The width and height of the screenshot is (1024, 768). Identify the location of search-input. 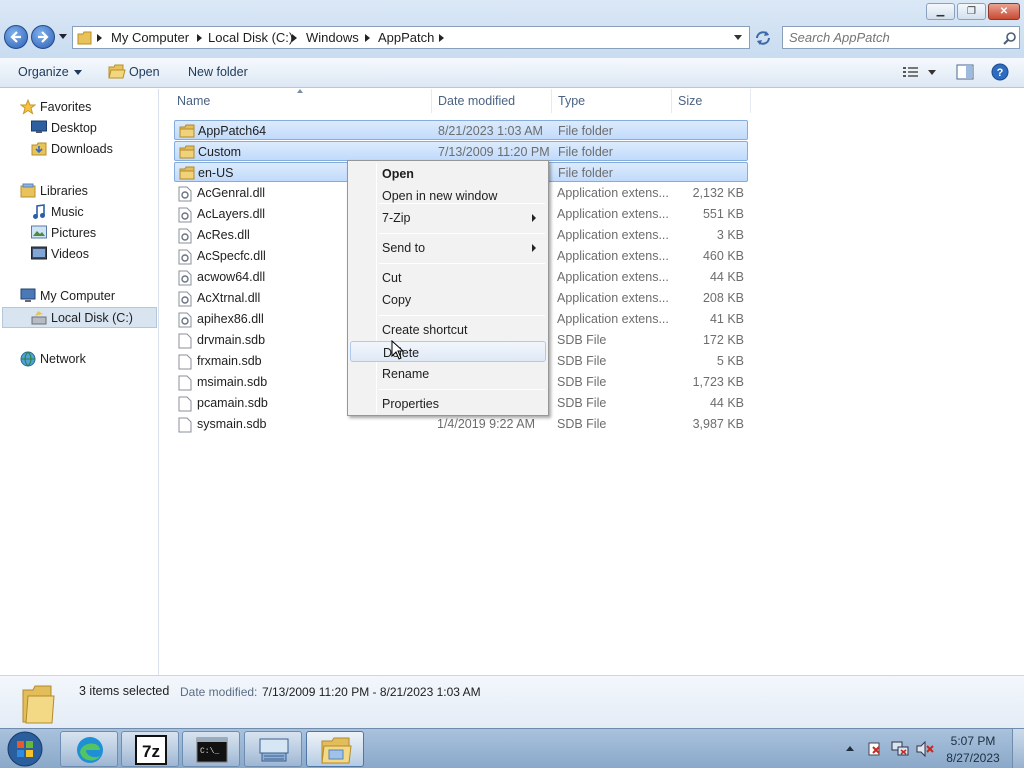
(889, 37).